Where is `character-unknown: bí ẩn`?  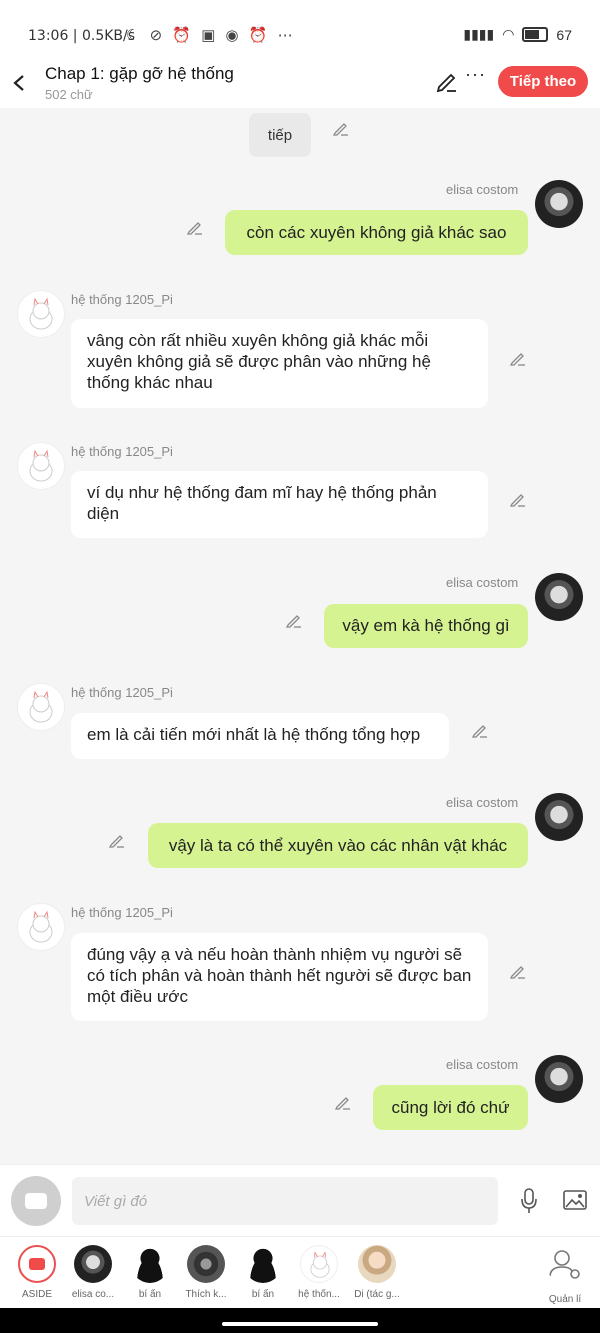 character-unknown: bí ẩn is located at coordinates (150, 1272).